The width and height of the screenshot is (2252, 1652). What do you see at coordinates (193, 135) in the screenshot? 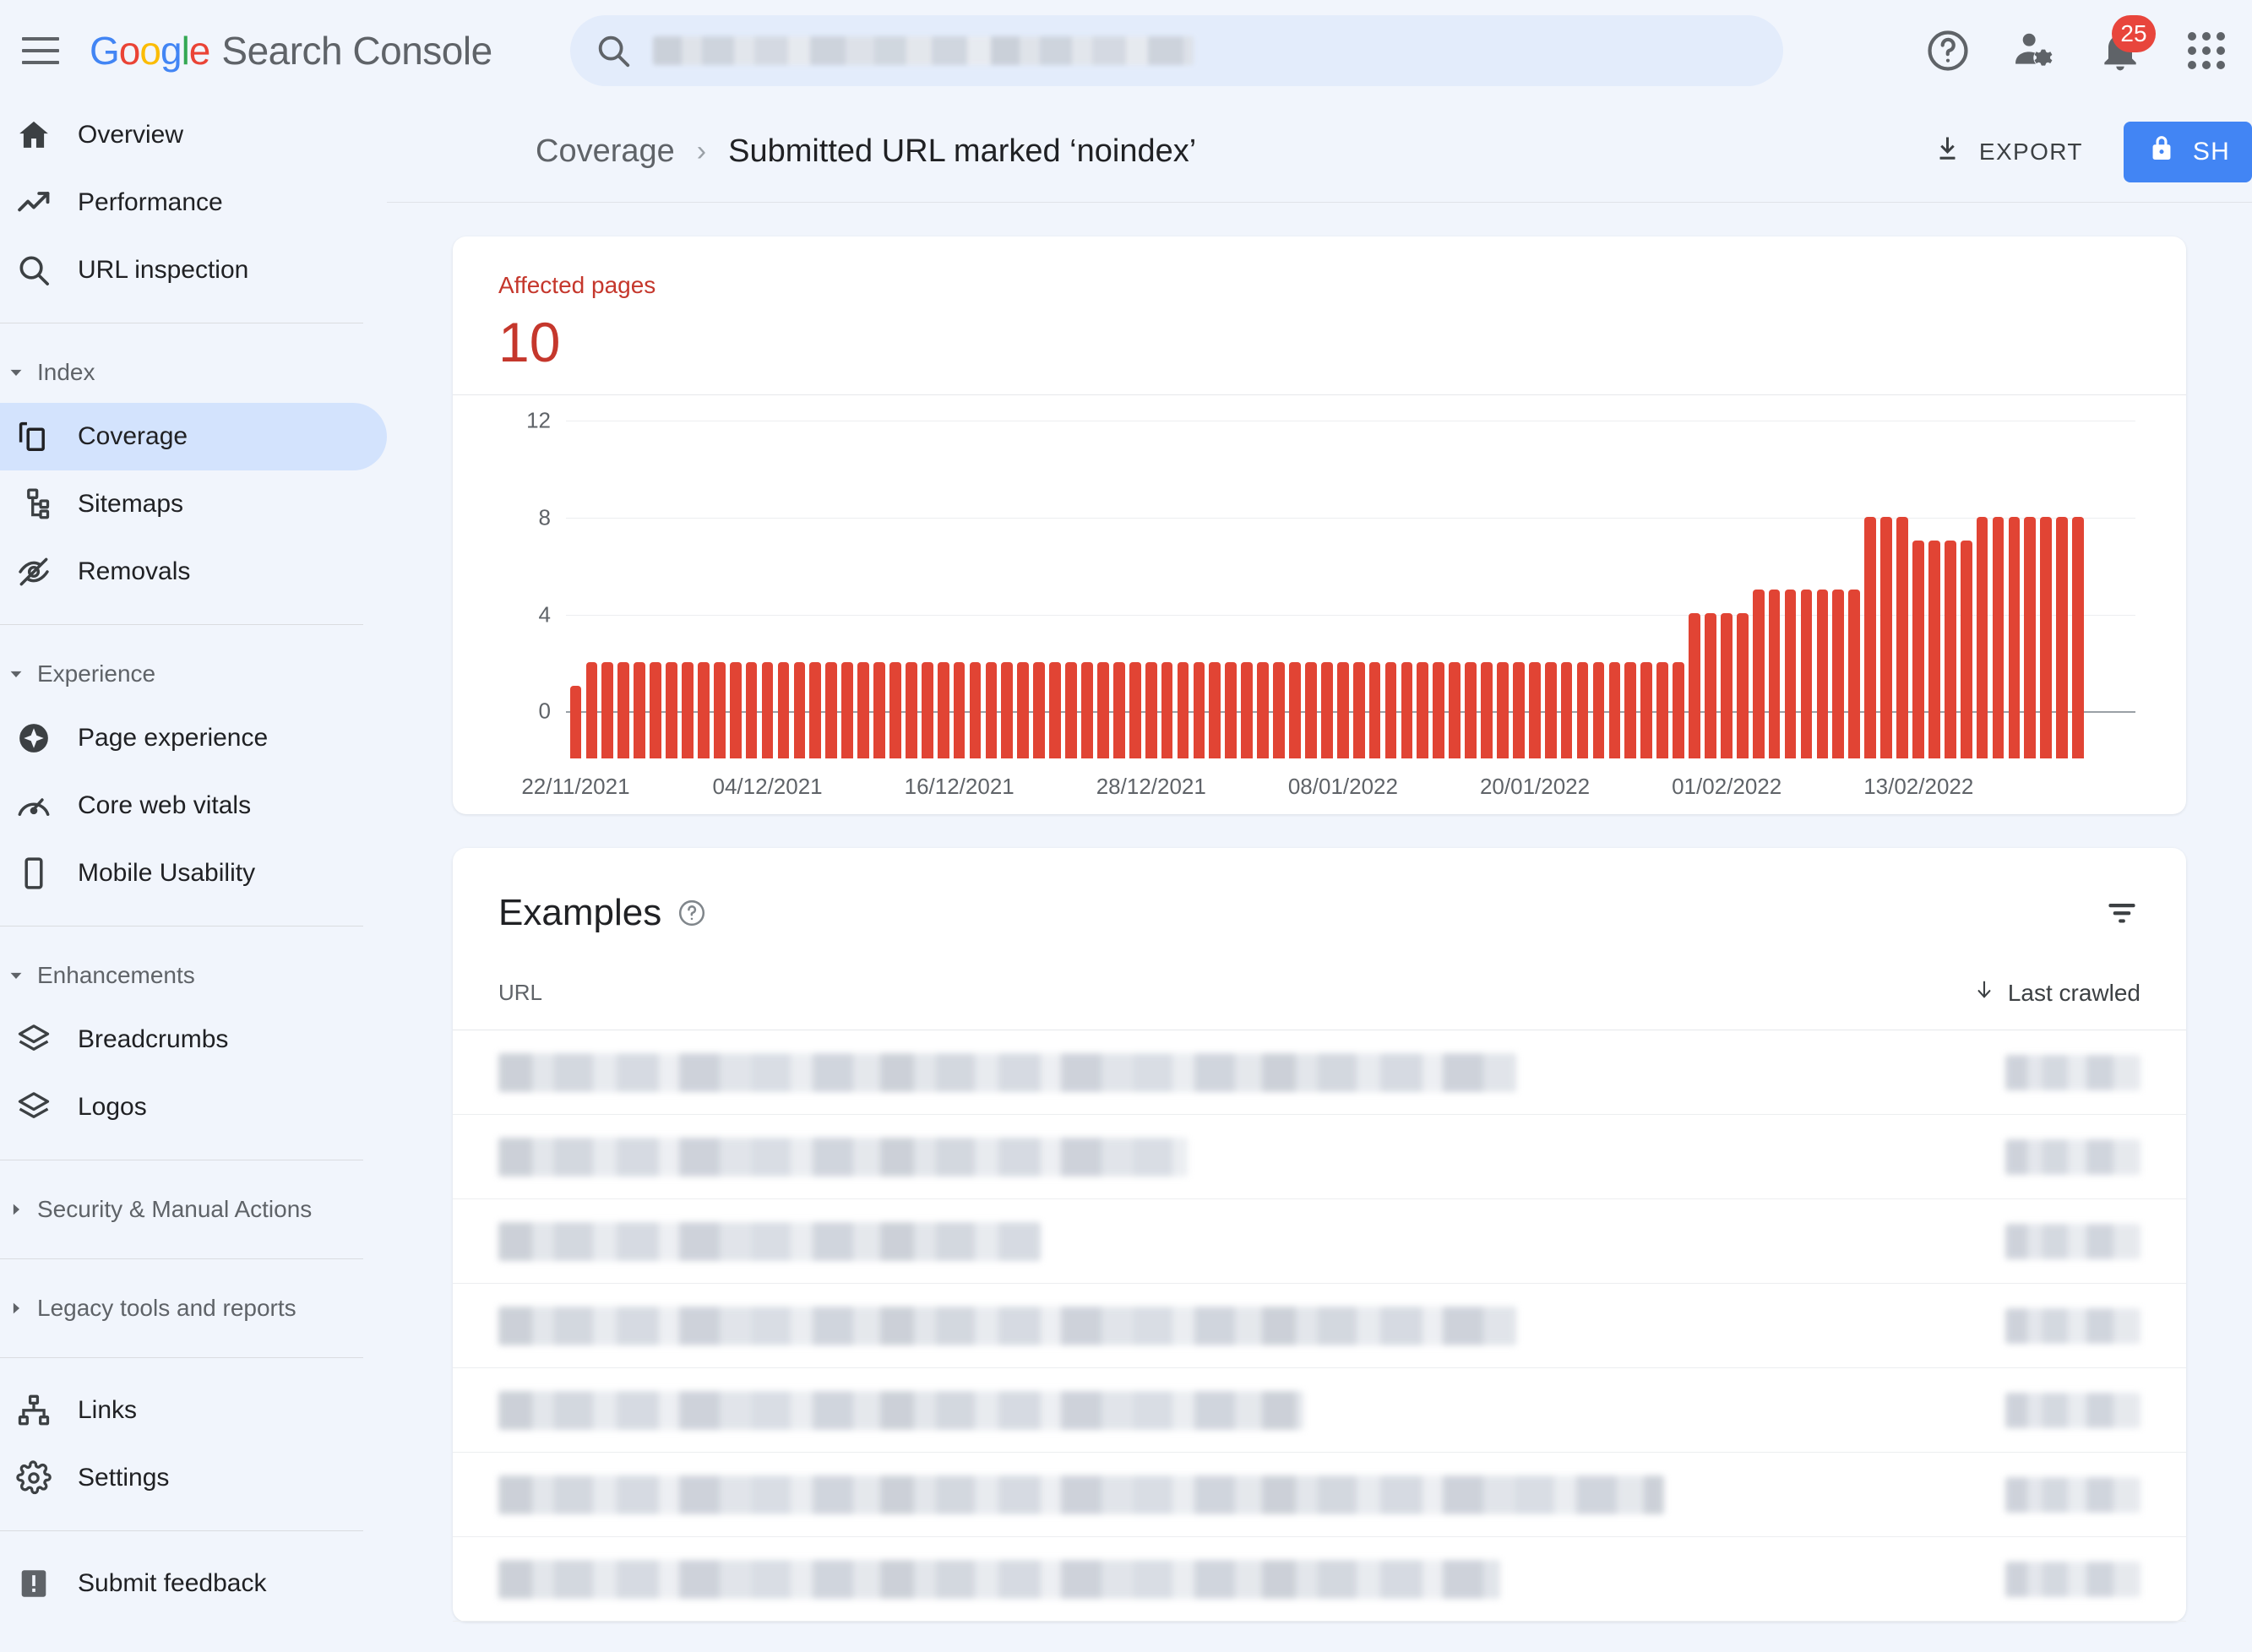
I see `sidebar-item-overview: Overview` at bounding box center [193, 135].